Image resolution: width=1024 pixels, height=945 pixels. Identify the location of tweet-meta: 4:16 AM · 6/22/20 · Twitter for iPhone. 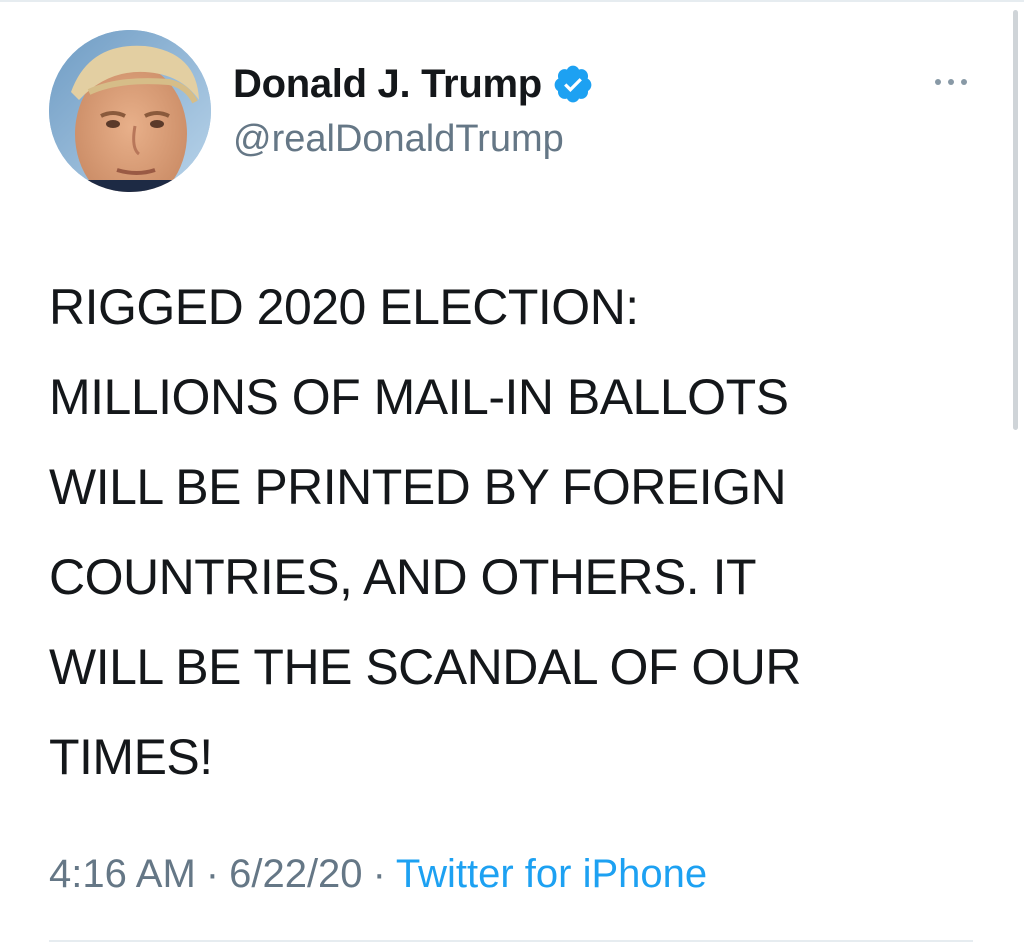
(378, 874).